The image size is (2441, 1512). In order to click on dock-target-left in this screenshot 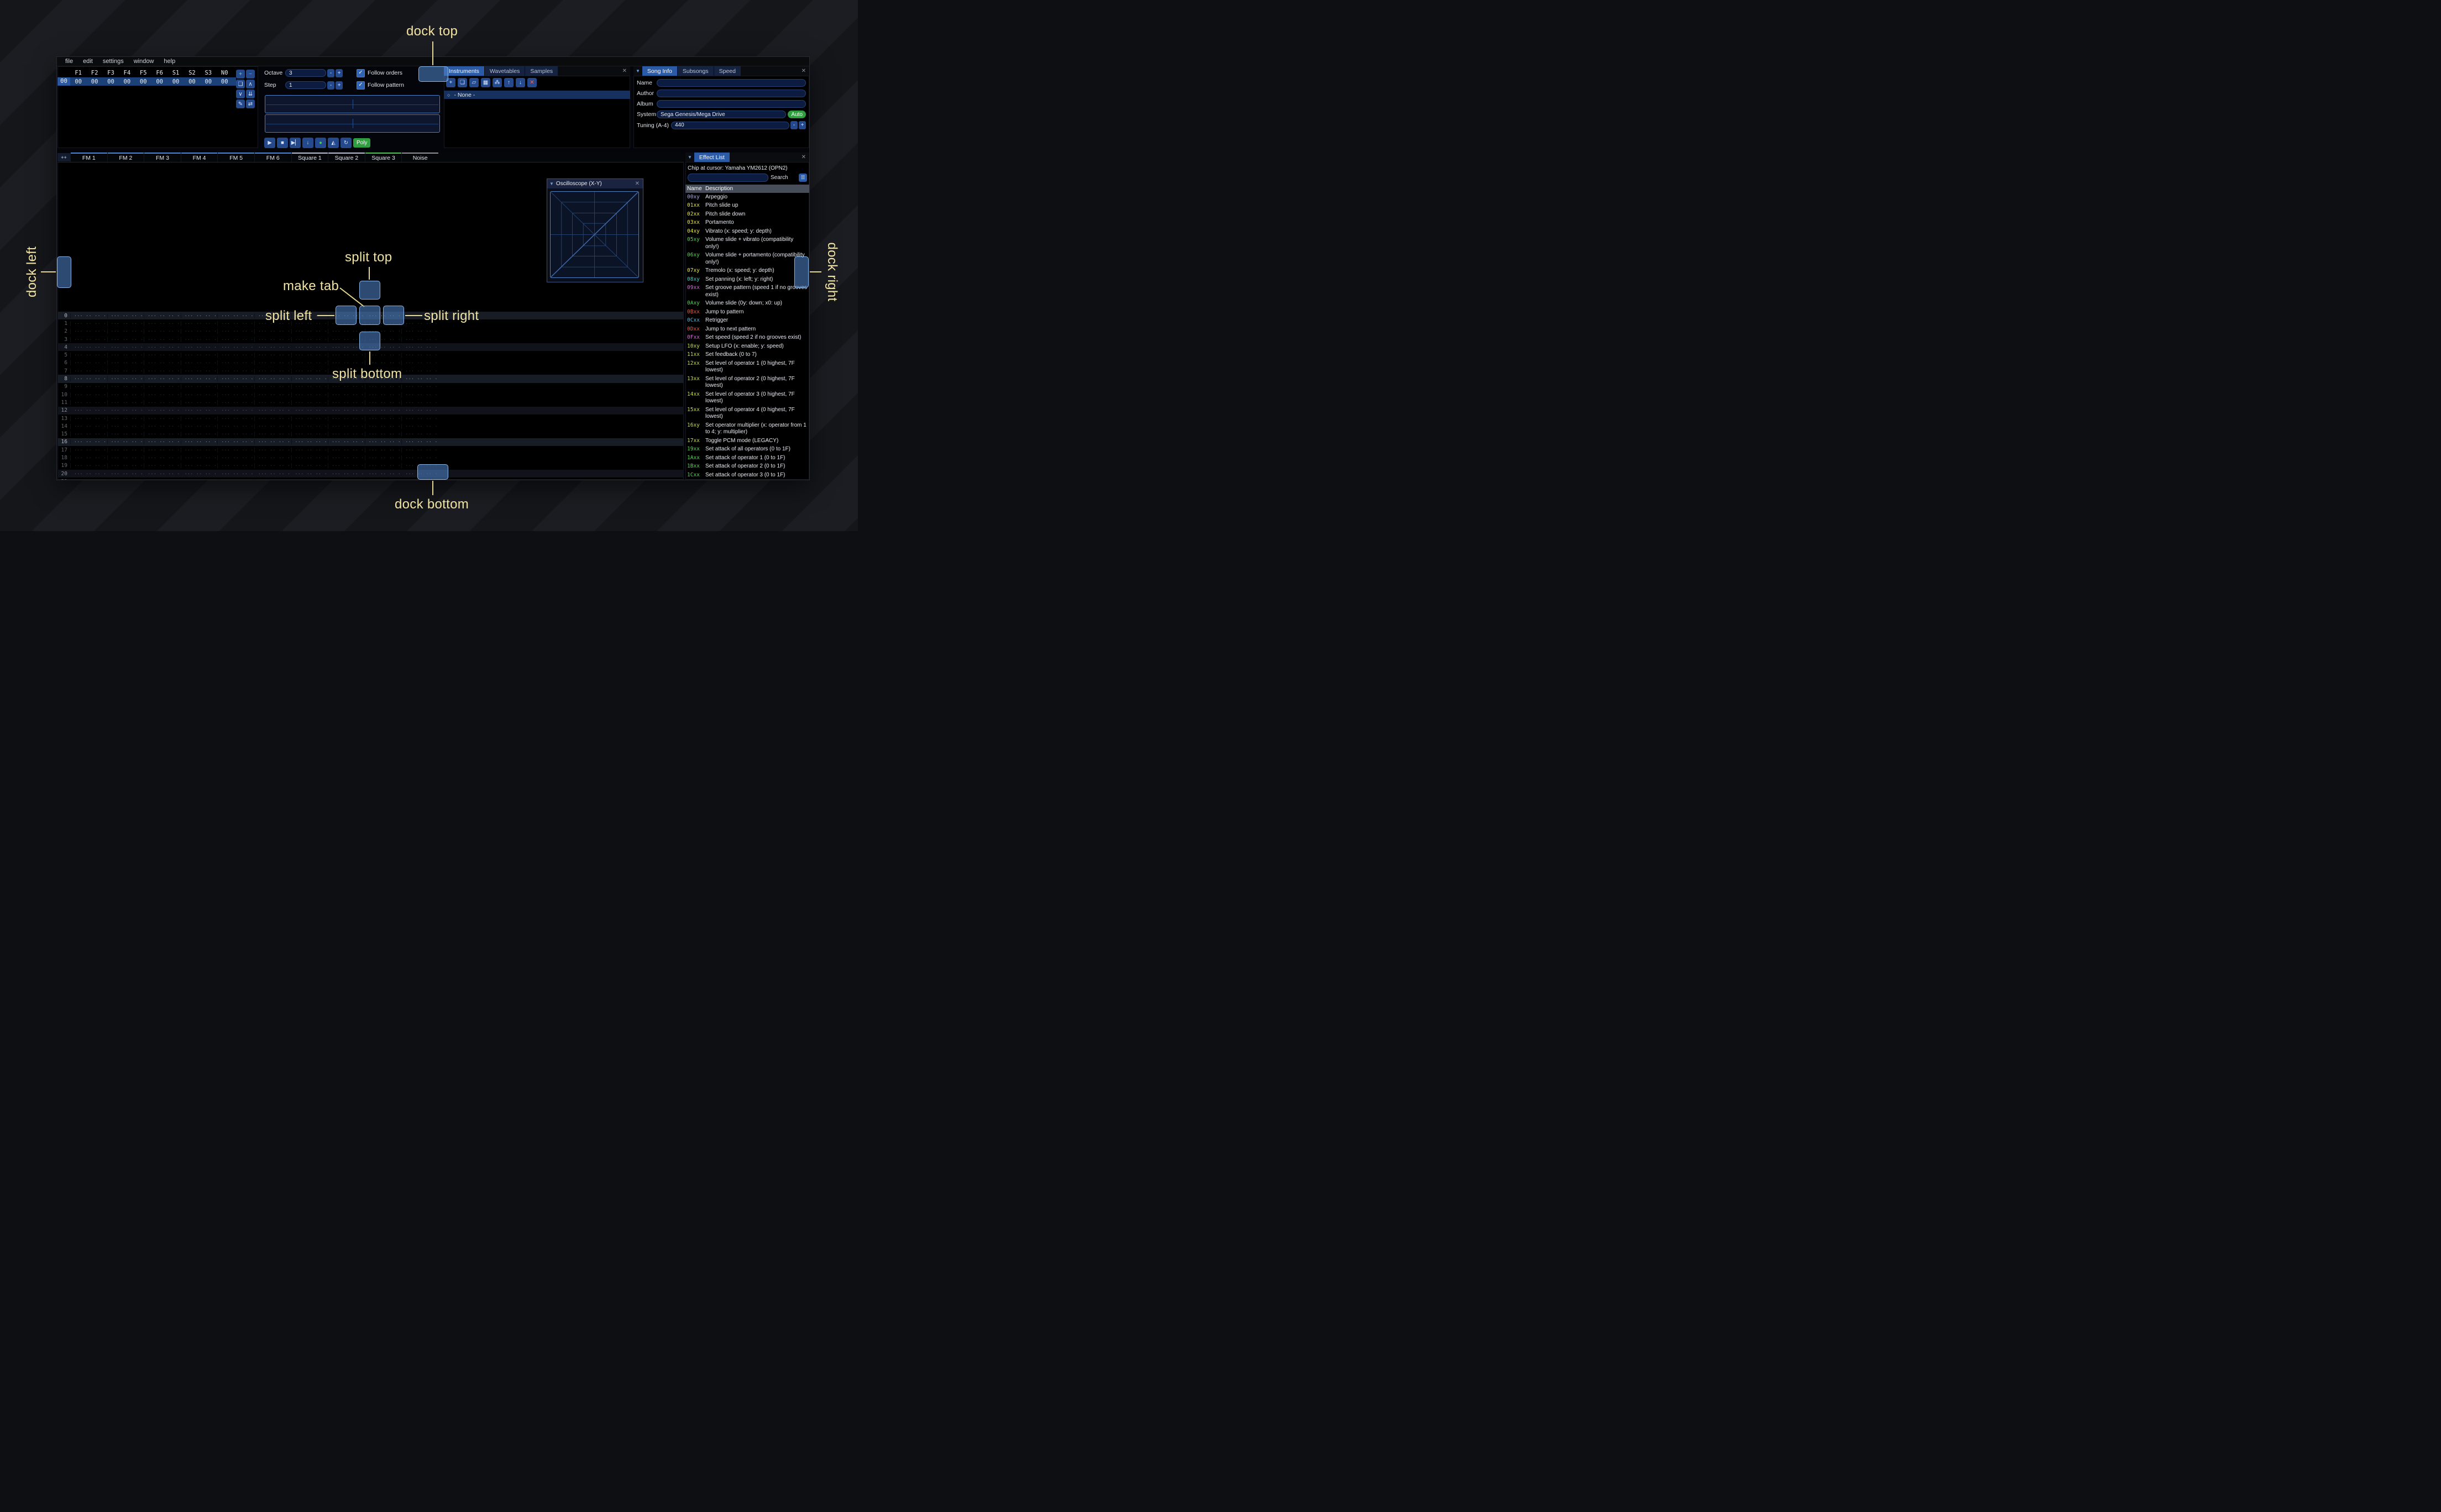, I will do `click(64, 272)`.